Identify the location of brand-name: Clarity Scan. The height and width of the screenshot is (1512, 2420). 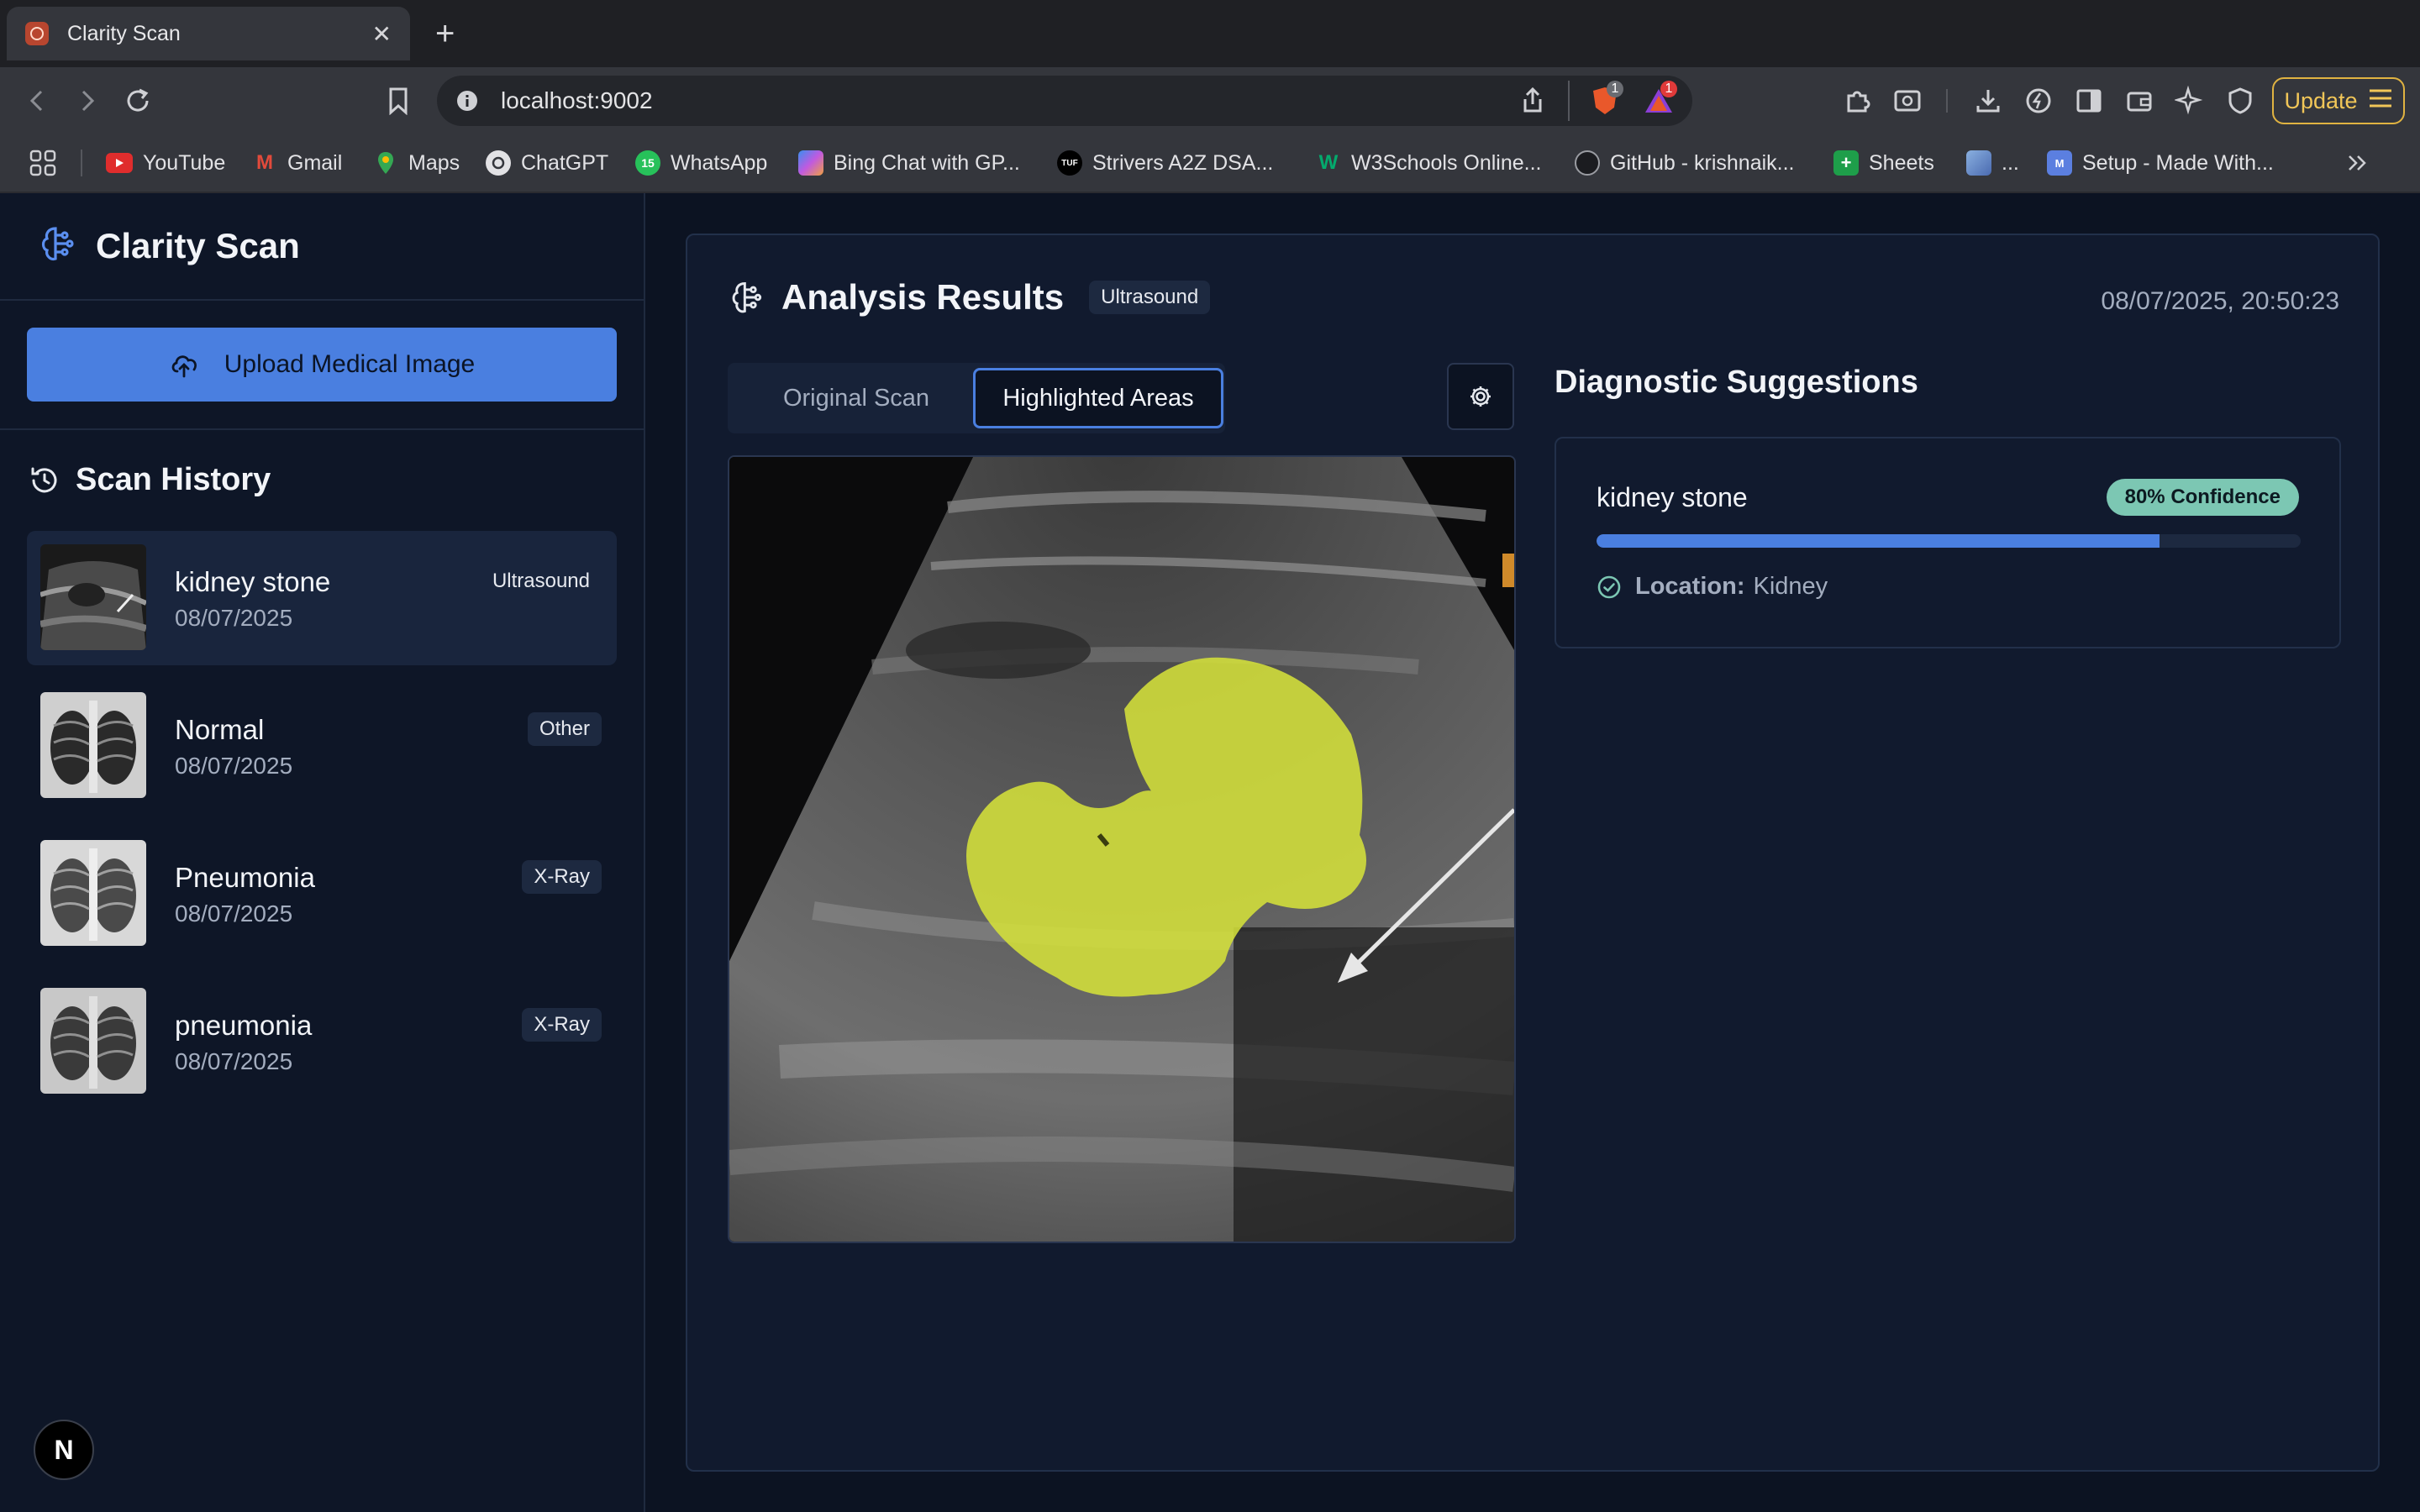
(198, 245).